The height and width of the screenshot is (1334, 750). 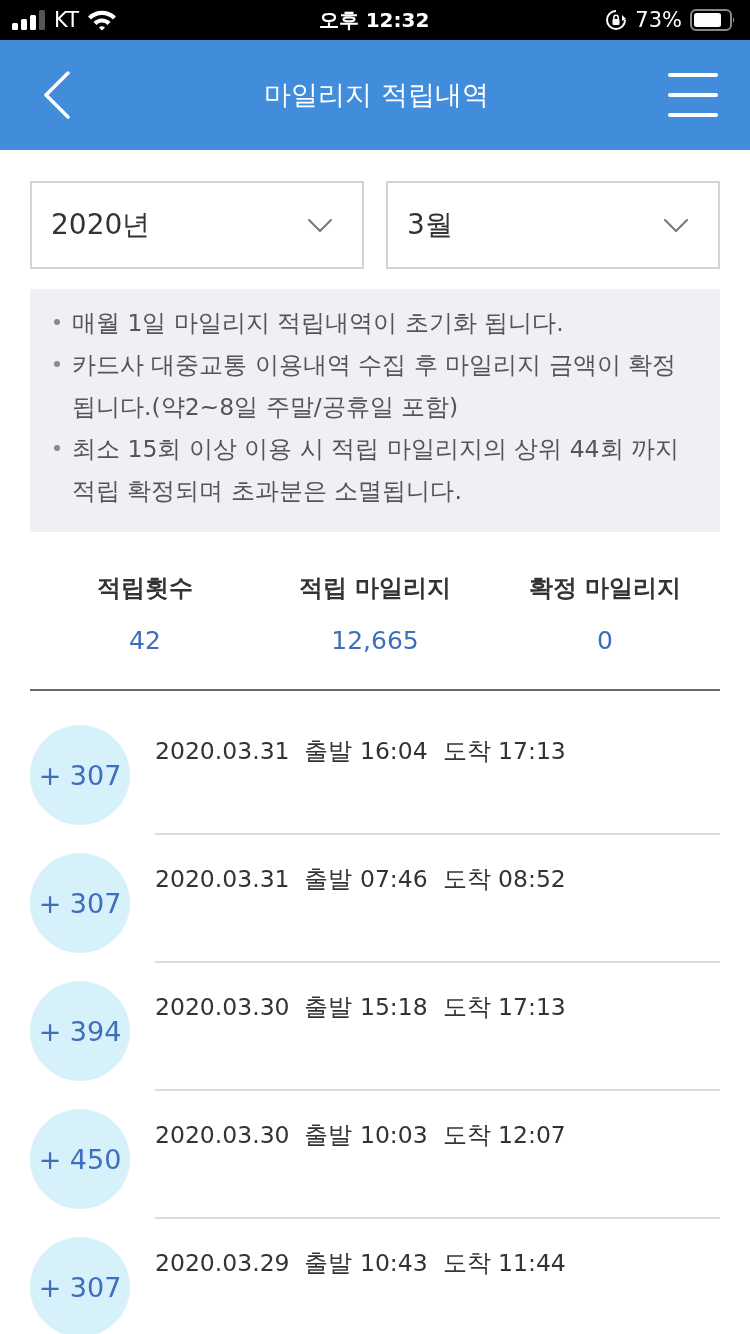 I want to click on summary-value: 42, so click(x=145, y=640).